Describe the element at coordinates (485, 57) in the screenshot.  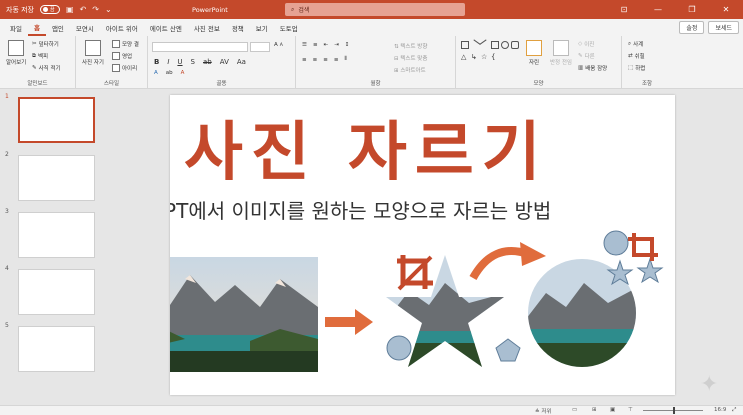
I see `shape-star: ☆` at that location.